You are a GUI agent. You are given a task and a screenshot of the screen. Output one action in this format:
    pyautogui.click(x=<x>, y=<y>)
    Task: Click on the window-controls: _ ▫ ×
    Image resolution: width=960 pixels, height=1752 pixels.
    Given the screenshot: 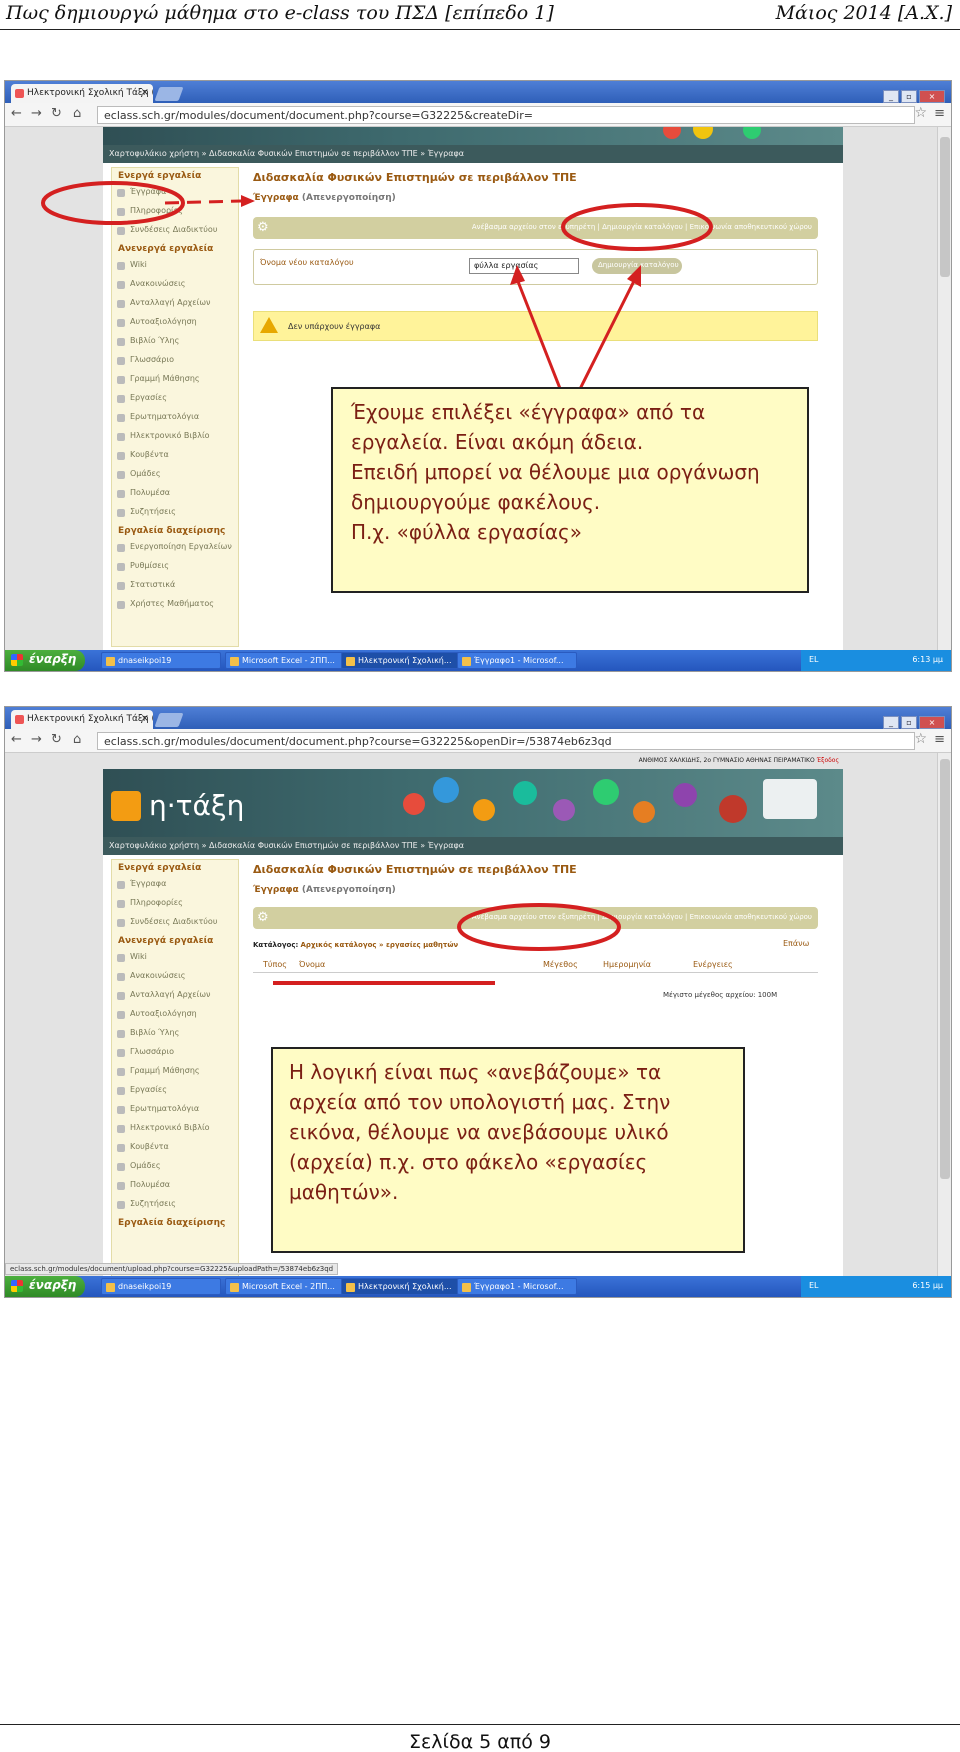 What is the action you would take?
    pyautogui.click(x=913, y=719)
    